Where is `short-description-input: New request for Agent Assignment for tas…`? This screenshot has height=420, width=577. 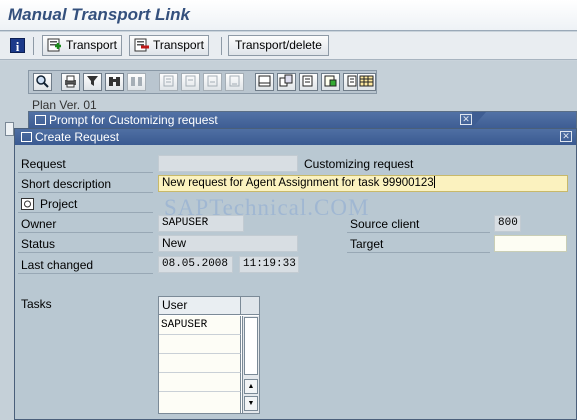 short-description-input: New request for Agent Assignment for tas… is located at coordinates (363, 183).